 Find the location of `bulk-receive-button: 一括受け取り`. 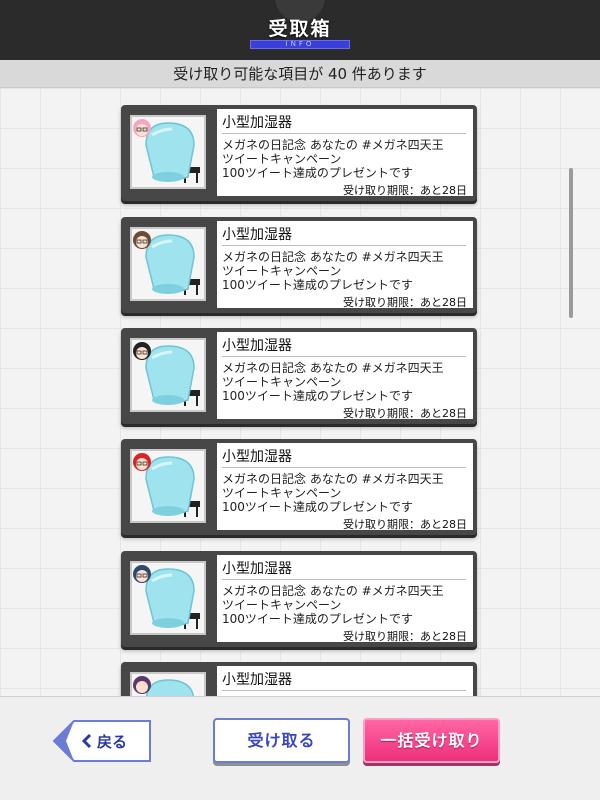

bulk-receive-button: 一括受け取り is located at coordinates (431, 740).